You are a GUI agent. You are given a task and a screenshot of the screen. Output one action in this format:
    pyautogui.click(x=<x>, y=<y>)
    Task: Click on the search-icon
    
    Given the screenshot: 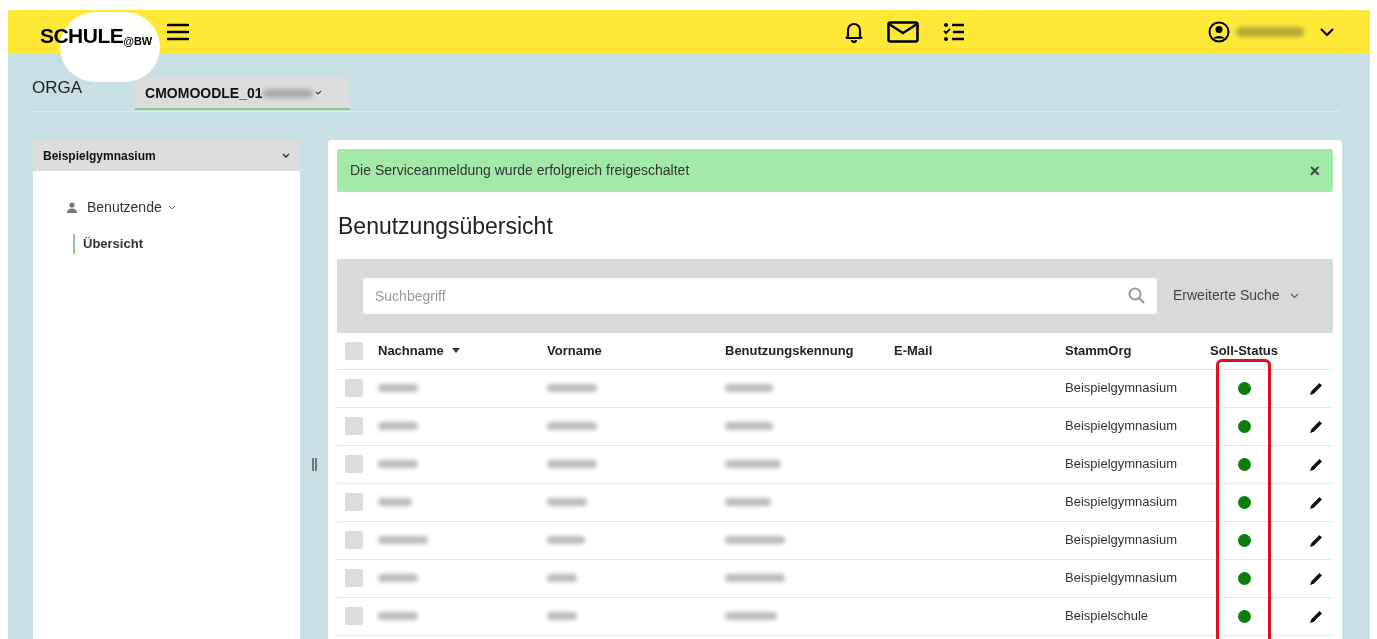 What is the action you would take?
    pyautogui.click(x=1136, y=295)
    